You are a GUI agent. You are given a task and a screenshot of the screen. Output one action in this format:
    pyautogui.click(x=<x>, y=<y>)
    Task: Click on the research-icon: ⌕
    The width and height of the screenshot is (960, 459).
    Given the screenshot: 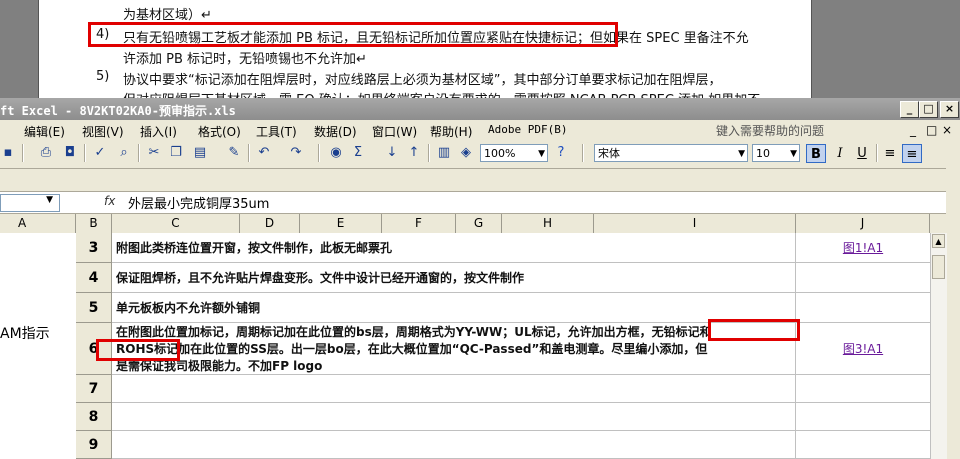 What is the action you would take?
    pyautogui.click(x=124, y=153)
    